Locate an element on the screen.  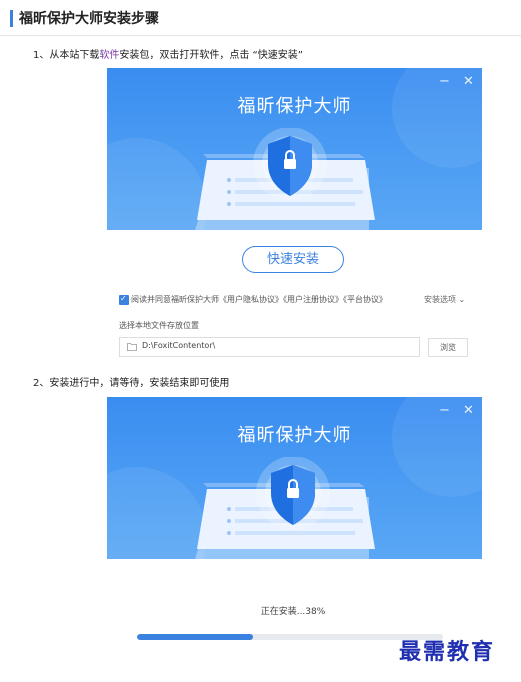
install-progress-fill is located at coordinates (195, 637).